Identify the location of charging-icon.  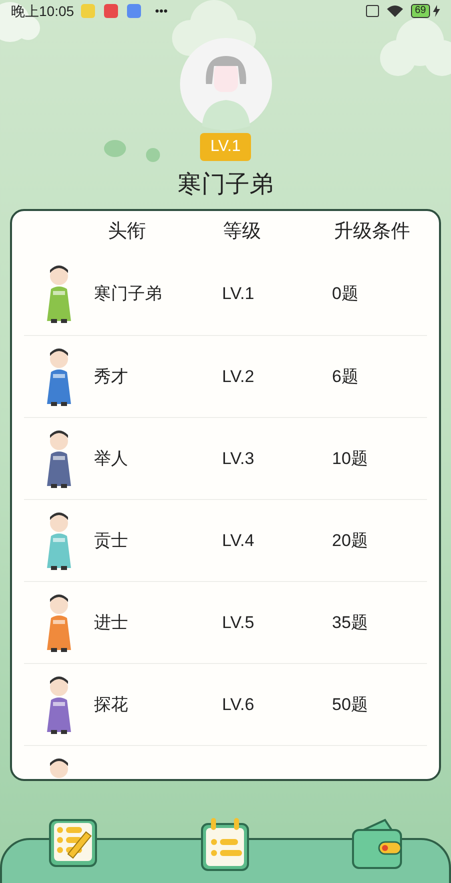
(436, 11).